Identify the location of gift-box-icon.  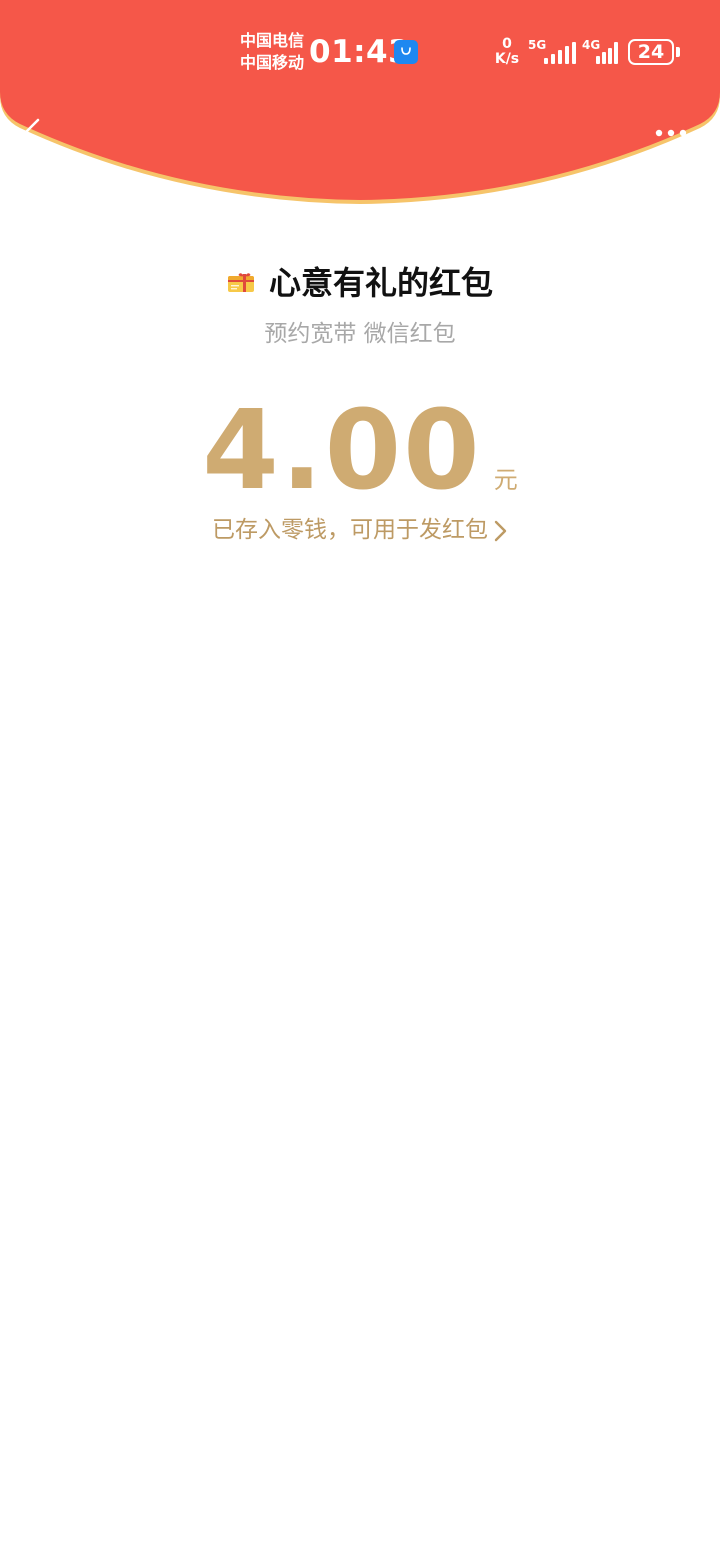
(240, 282).